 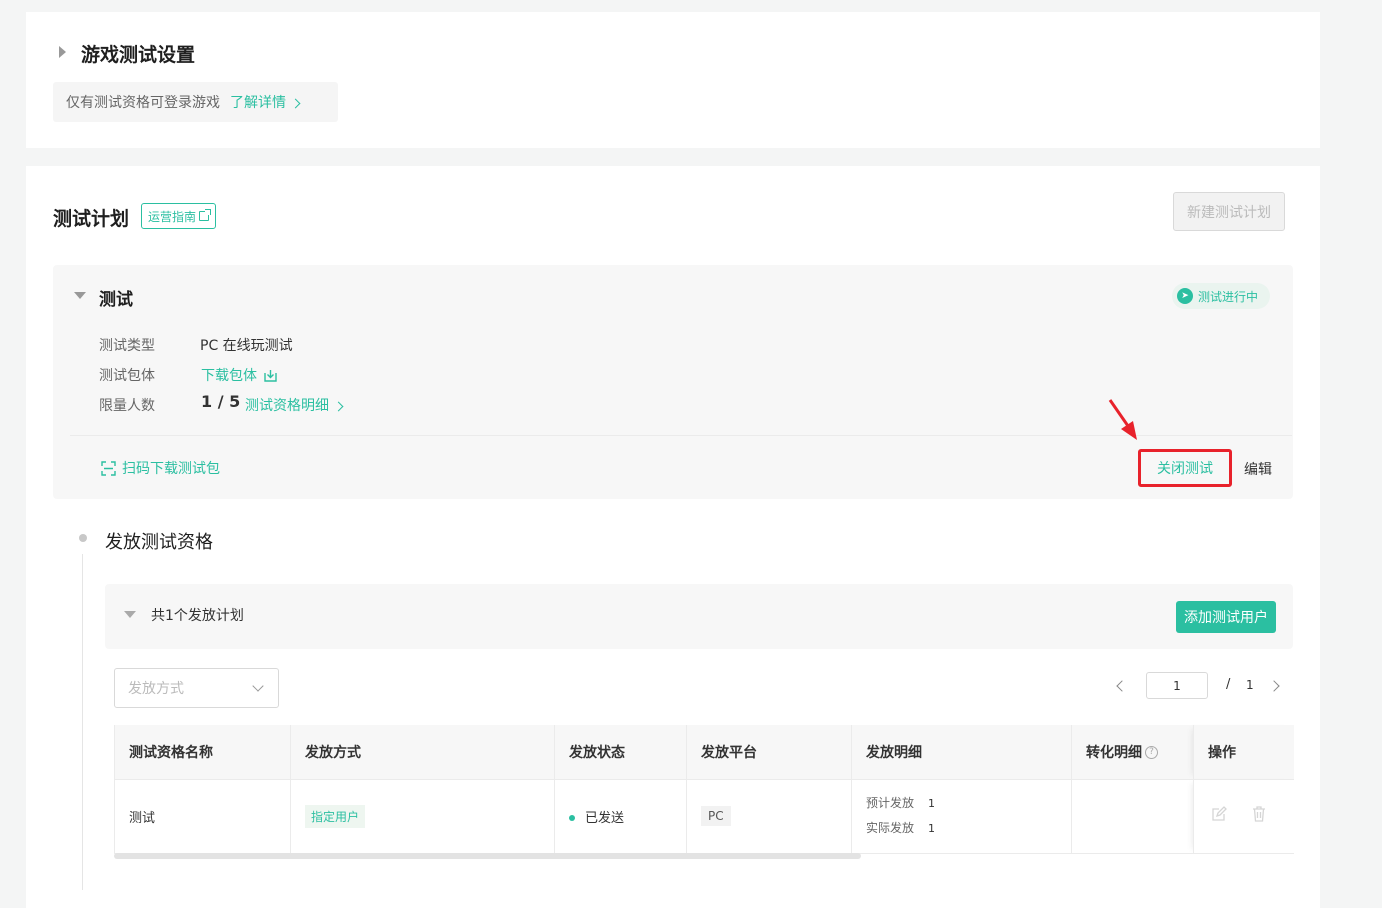 I want to click on table-row: 测试 指定用户 已发送 PC 预计发放 1 实际发放 1, so click(x=704, y=816).